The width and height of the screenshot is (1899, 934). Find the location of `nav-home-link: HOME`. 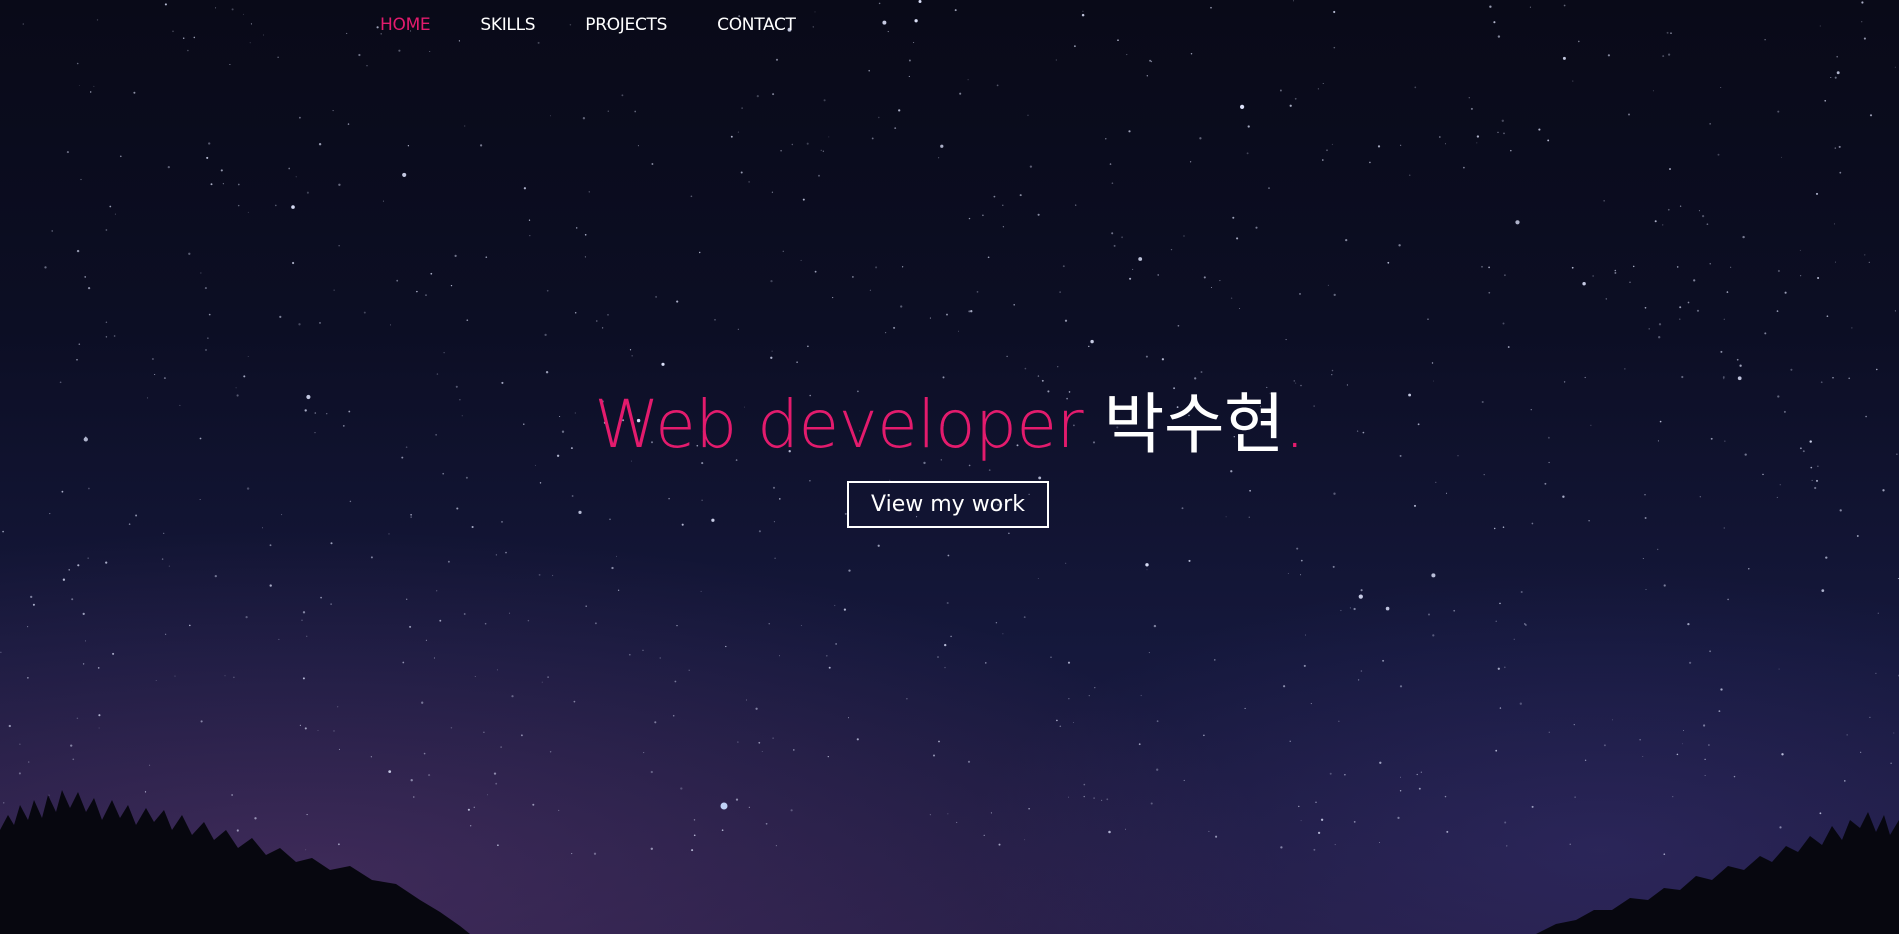

nav-home-link: HOME is located at coordinates (405, 25).